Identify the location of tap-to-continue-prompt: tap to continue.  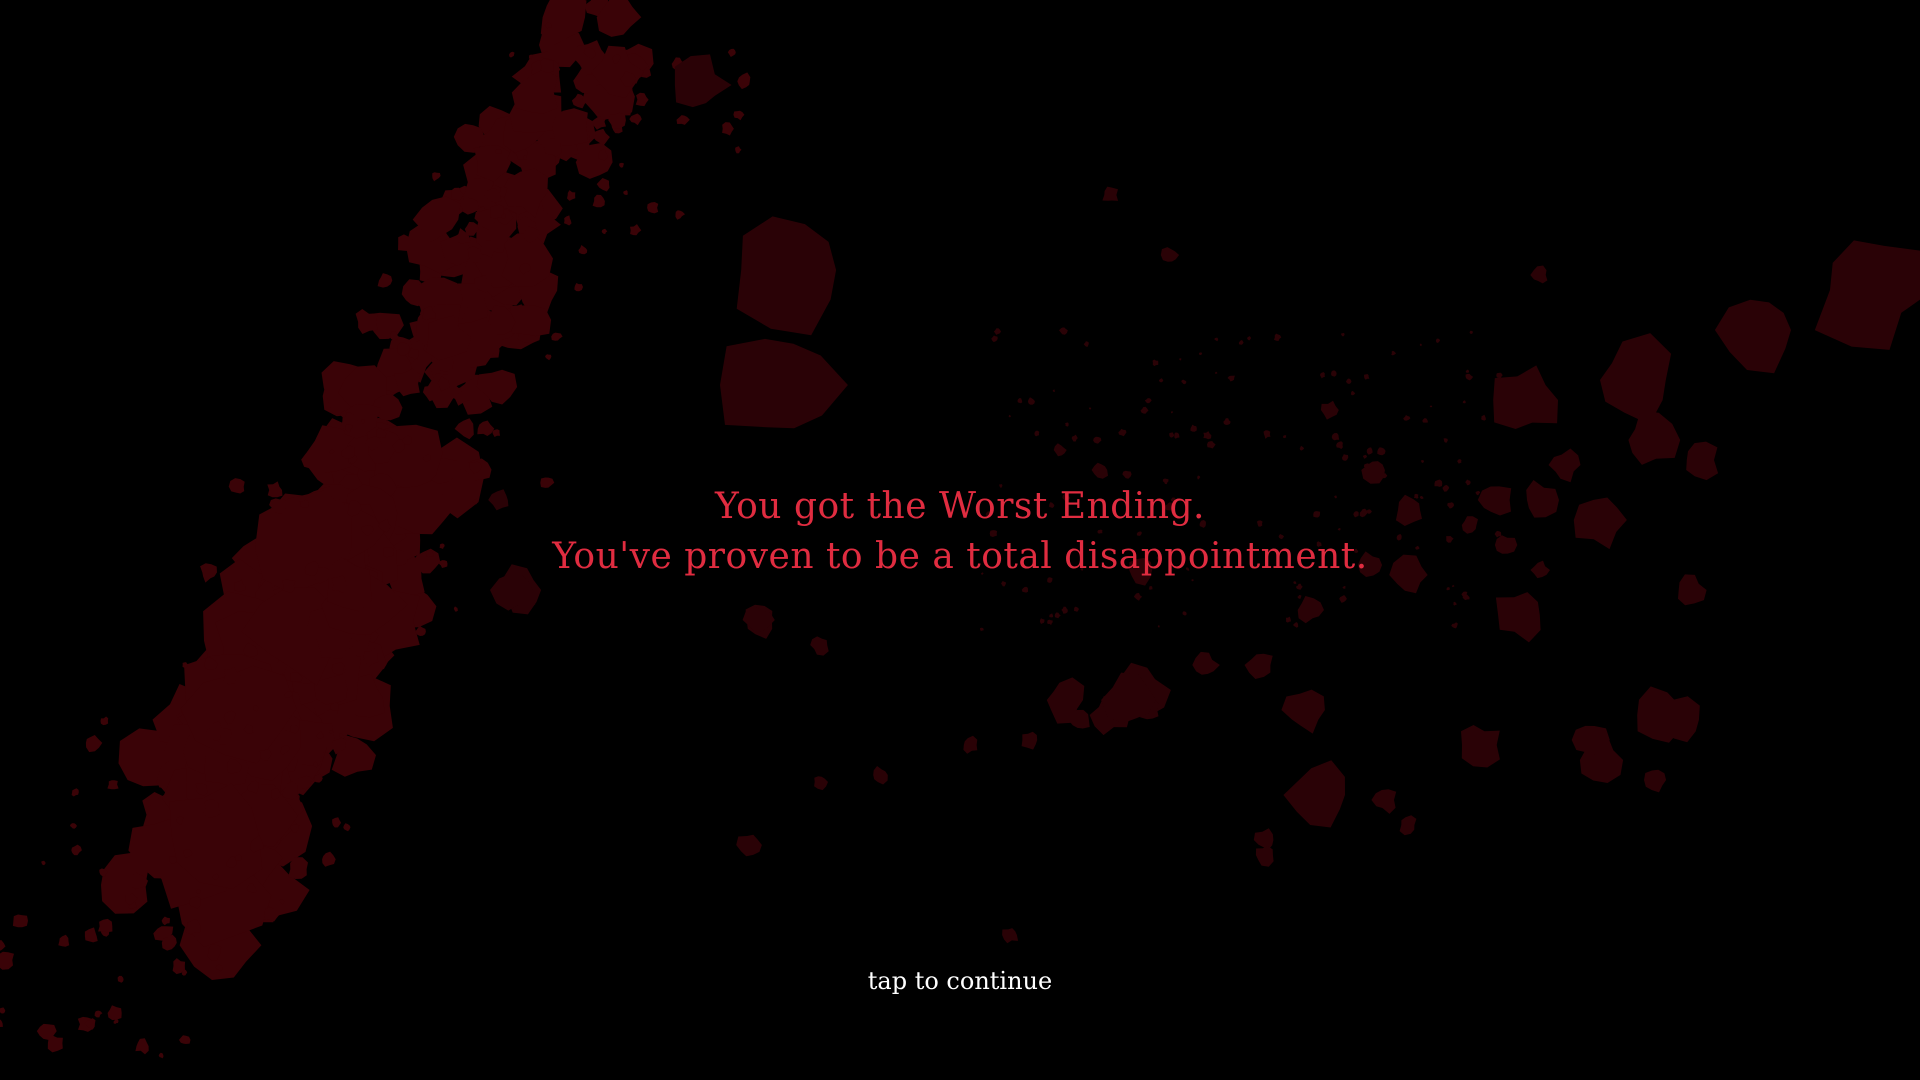
(960, 981).